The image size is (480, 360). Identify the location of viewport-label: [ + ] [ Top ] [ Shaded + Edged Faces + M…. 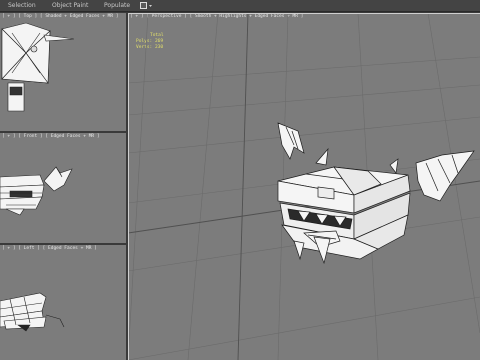
(60, 16).